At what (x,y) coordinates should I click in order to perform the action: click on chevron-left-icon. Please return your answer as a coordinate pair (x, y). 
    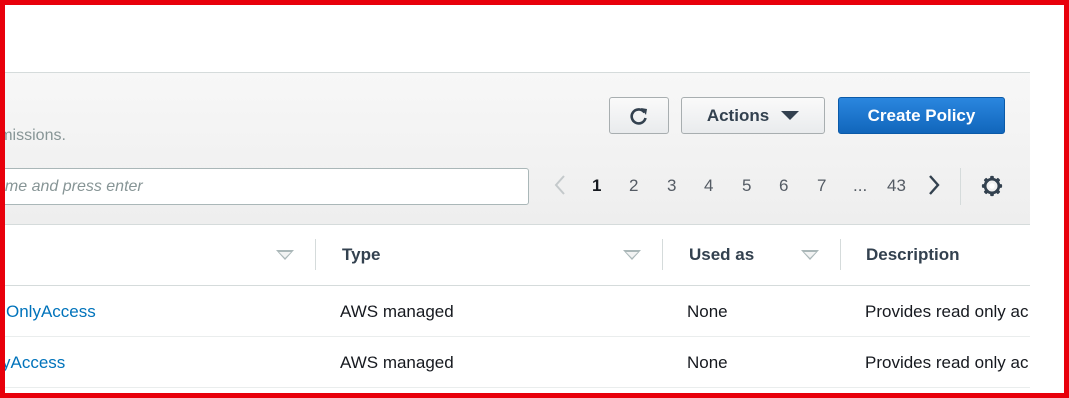
    Looking at the image, I should click on (560, 185).